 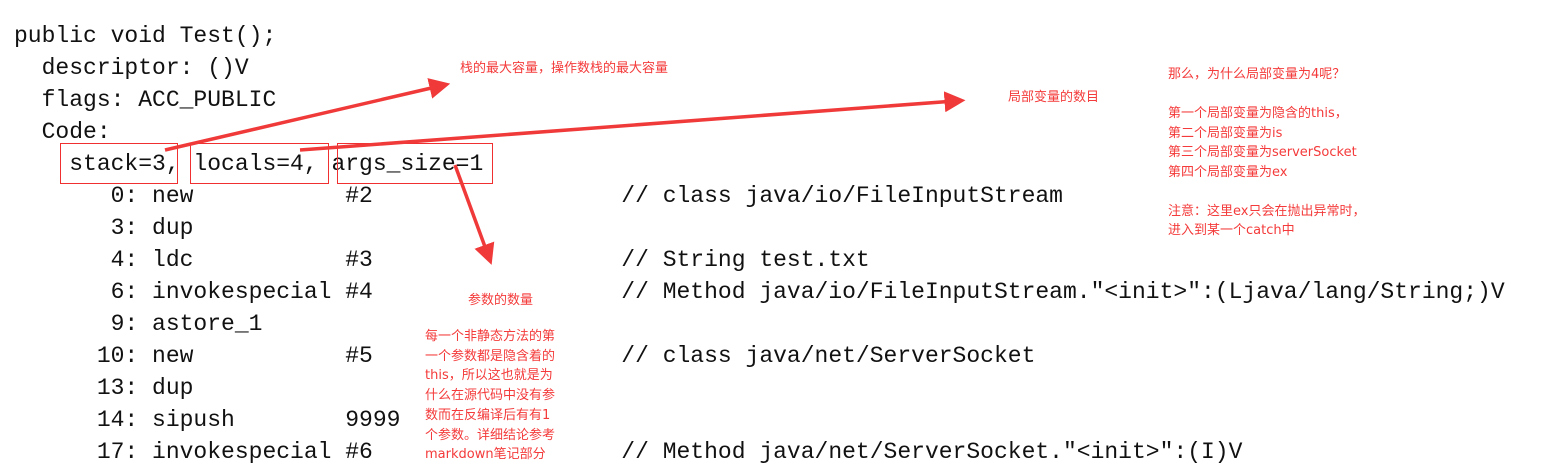 What do you see at coordinates (1054, 97) in the screenshot?
I see `locals-annotation: 局部变量的数目` at bounding box center [1054, 97].